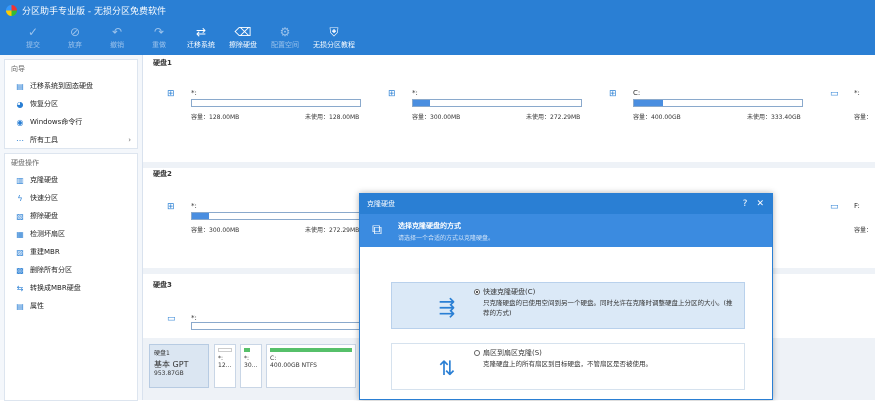  Describe the element at coordinates (20, 288) in the screenshot. I see `convert-icon: ⇆` at that location.